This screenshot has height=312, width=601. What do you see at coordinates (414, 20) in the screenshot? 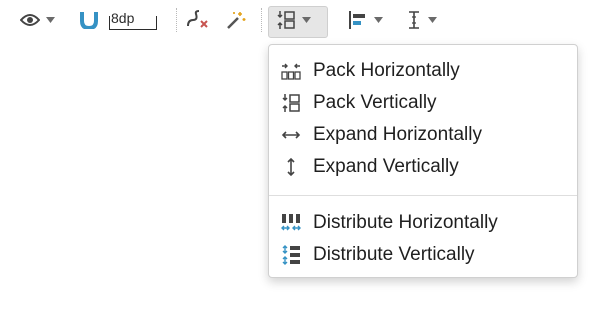
I see `guidelines-icon` at bounding box center [414, 20].